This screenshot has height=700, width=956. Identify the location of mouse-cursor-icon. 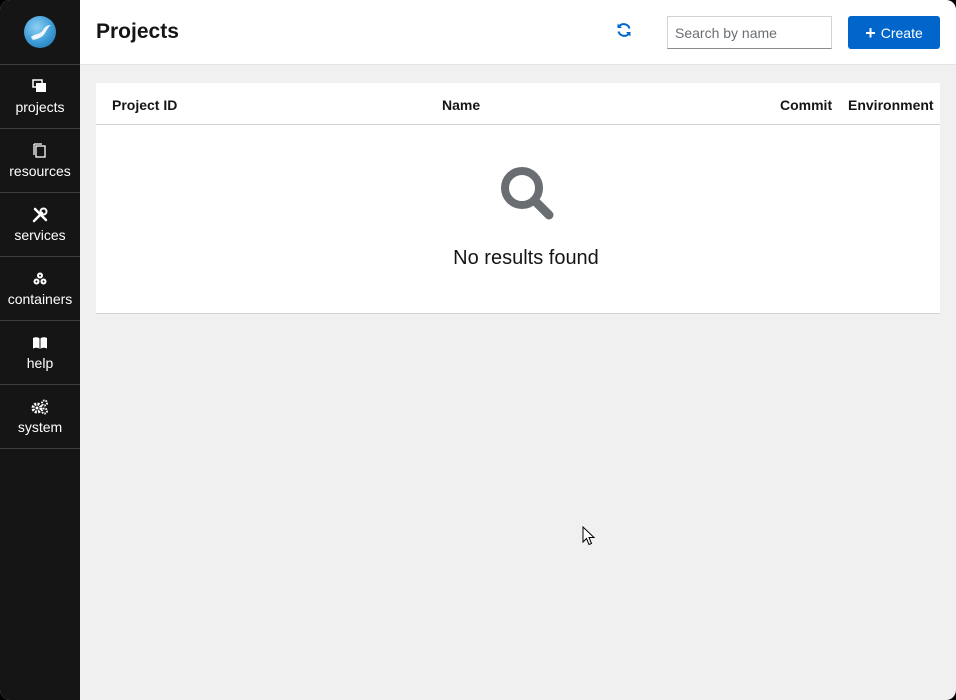
(589, 538).